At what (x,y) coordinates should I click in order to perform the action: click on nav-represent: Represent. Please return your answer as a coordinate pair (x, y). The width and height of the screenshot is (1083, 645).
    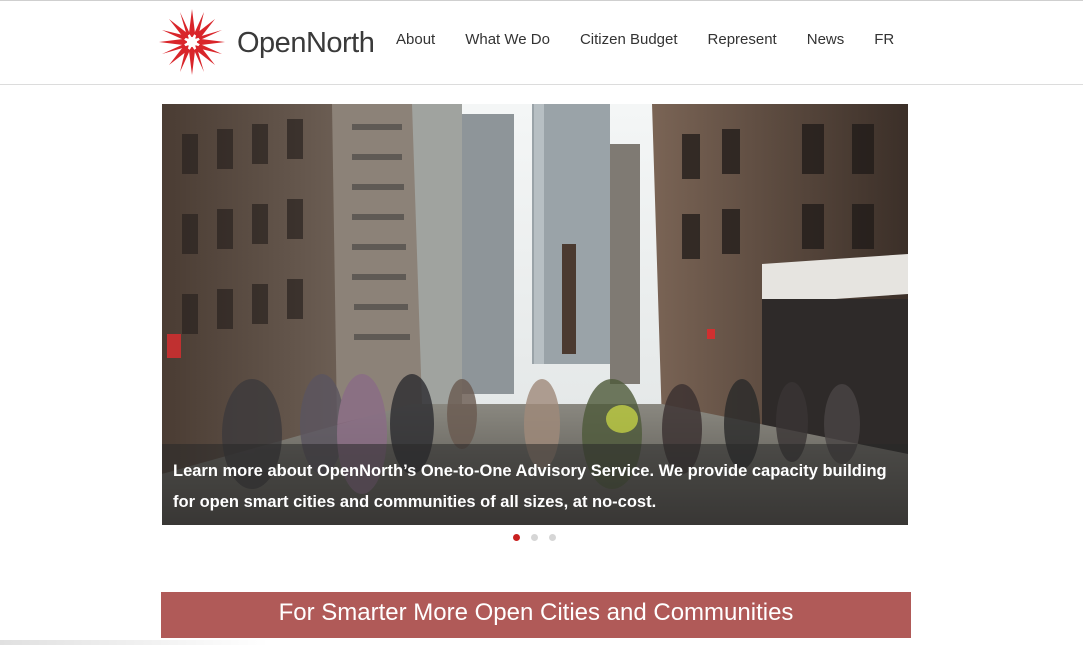
    Looking at the image, I should click on (742, 39).